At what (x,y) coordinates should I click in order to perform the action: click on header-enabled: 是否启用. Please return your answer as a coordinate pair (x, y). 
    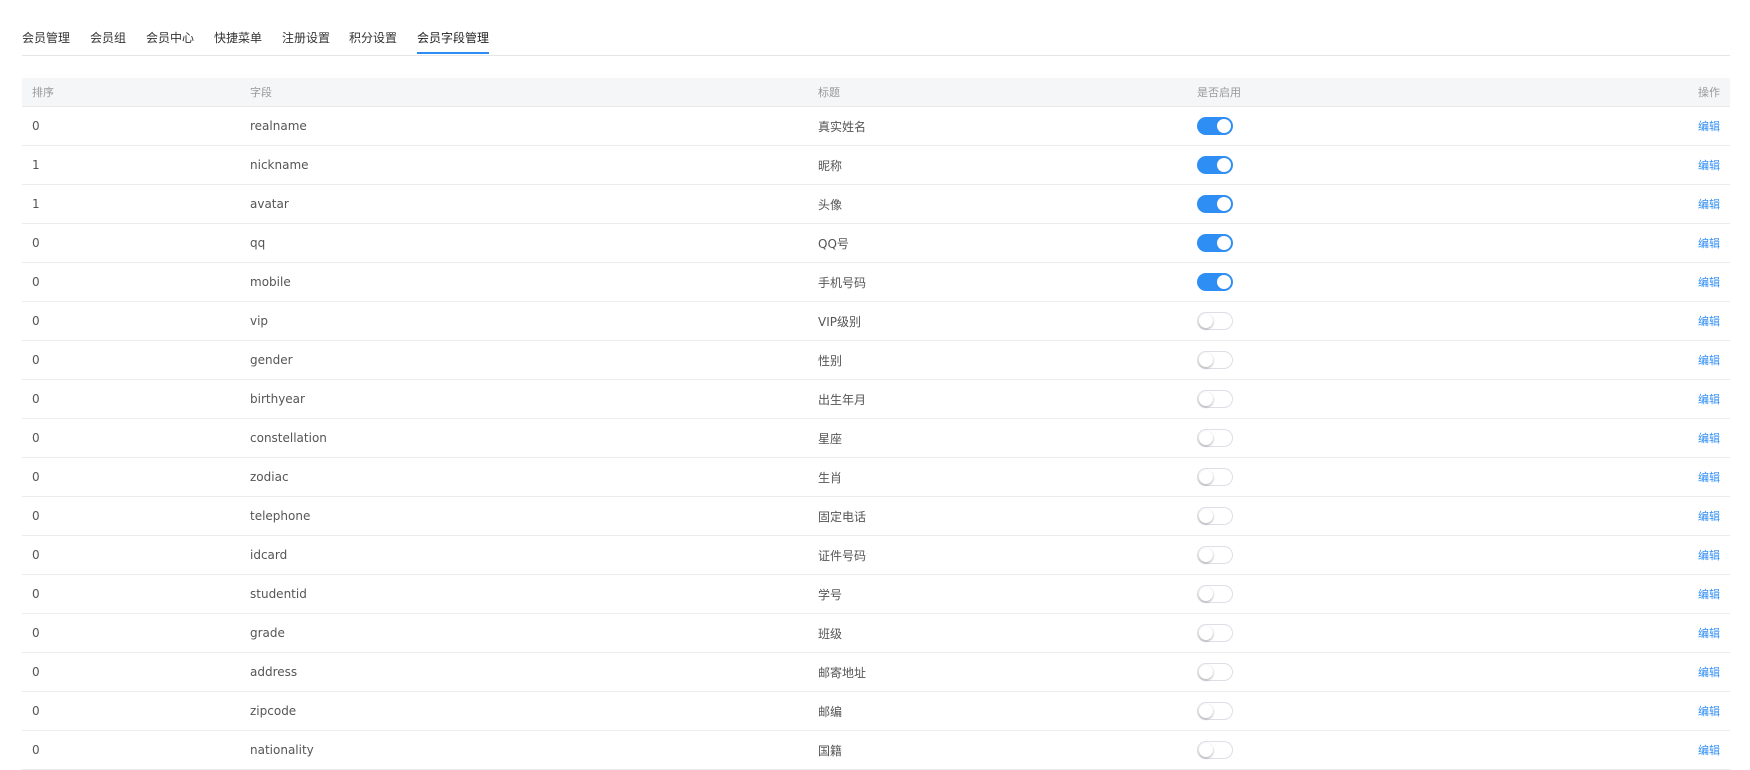
    Looking at the image, I should click on (1219, 92).